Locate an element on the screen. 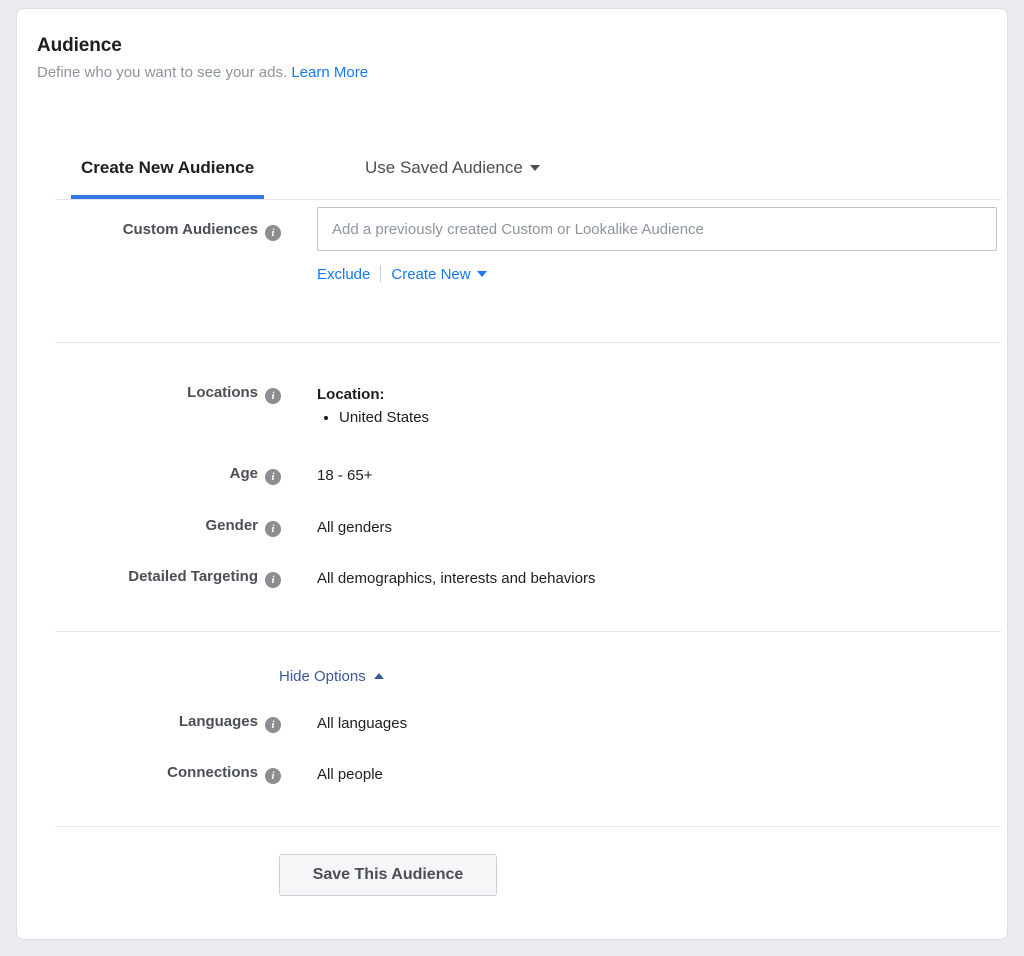 The image size is (1024, 956). gender-label: Gender i is located at coordinates (168, 527).